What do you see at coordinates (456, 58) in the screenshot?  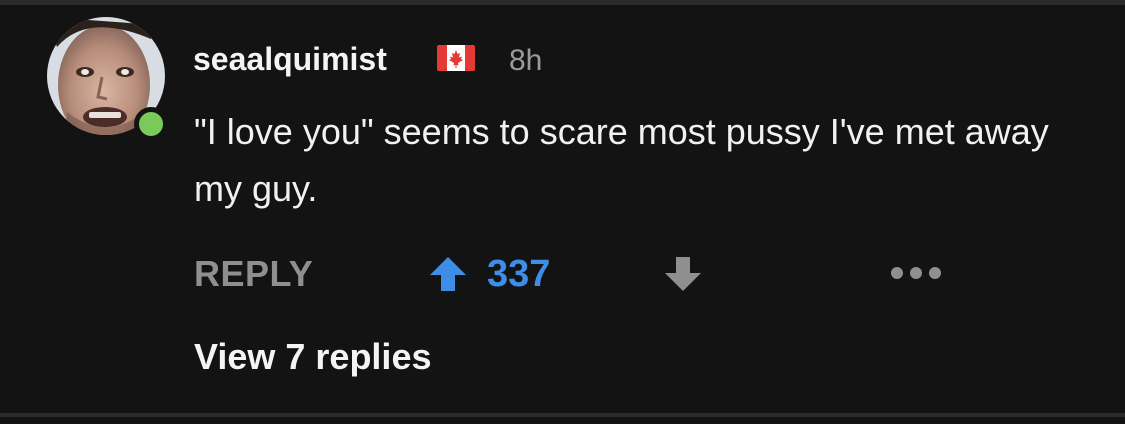 I see `canada-flag-icon` at bounding box center [456, 58].